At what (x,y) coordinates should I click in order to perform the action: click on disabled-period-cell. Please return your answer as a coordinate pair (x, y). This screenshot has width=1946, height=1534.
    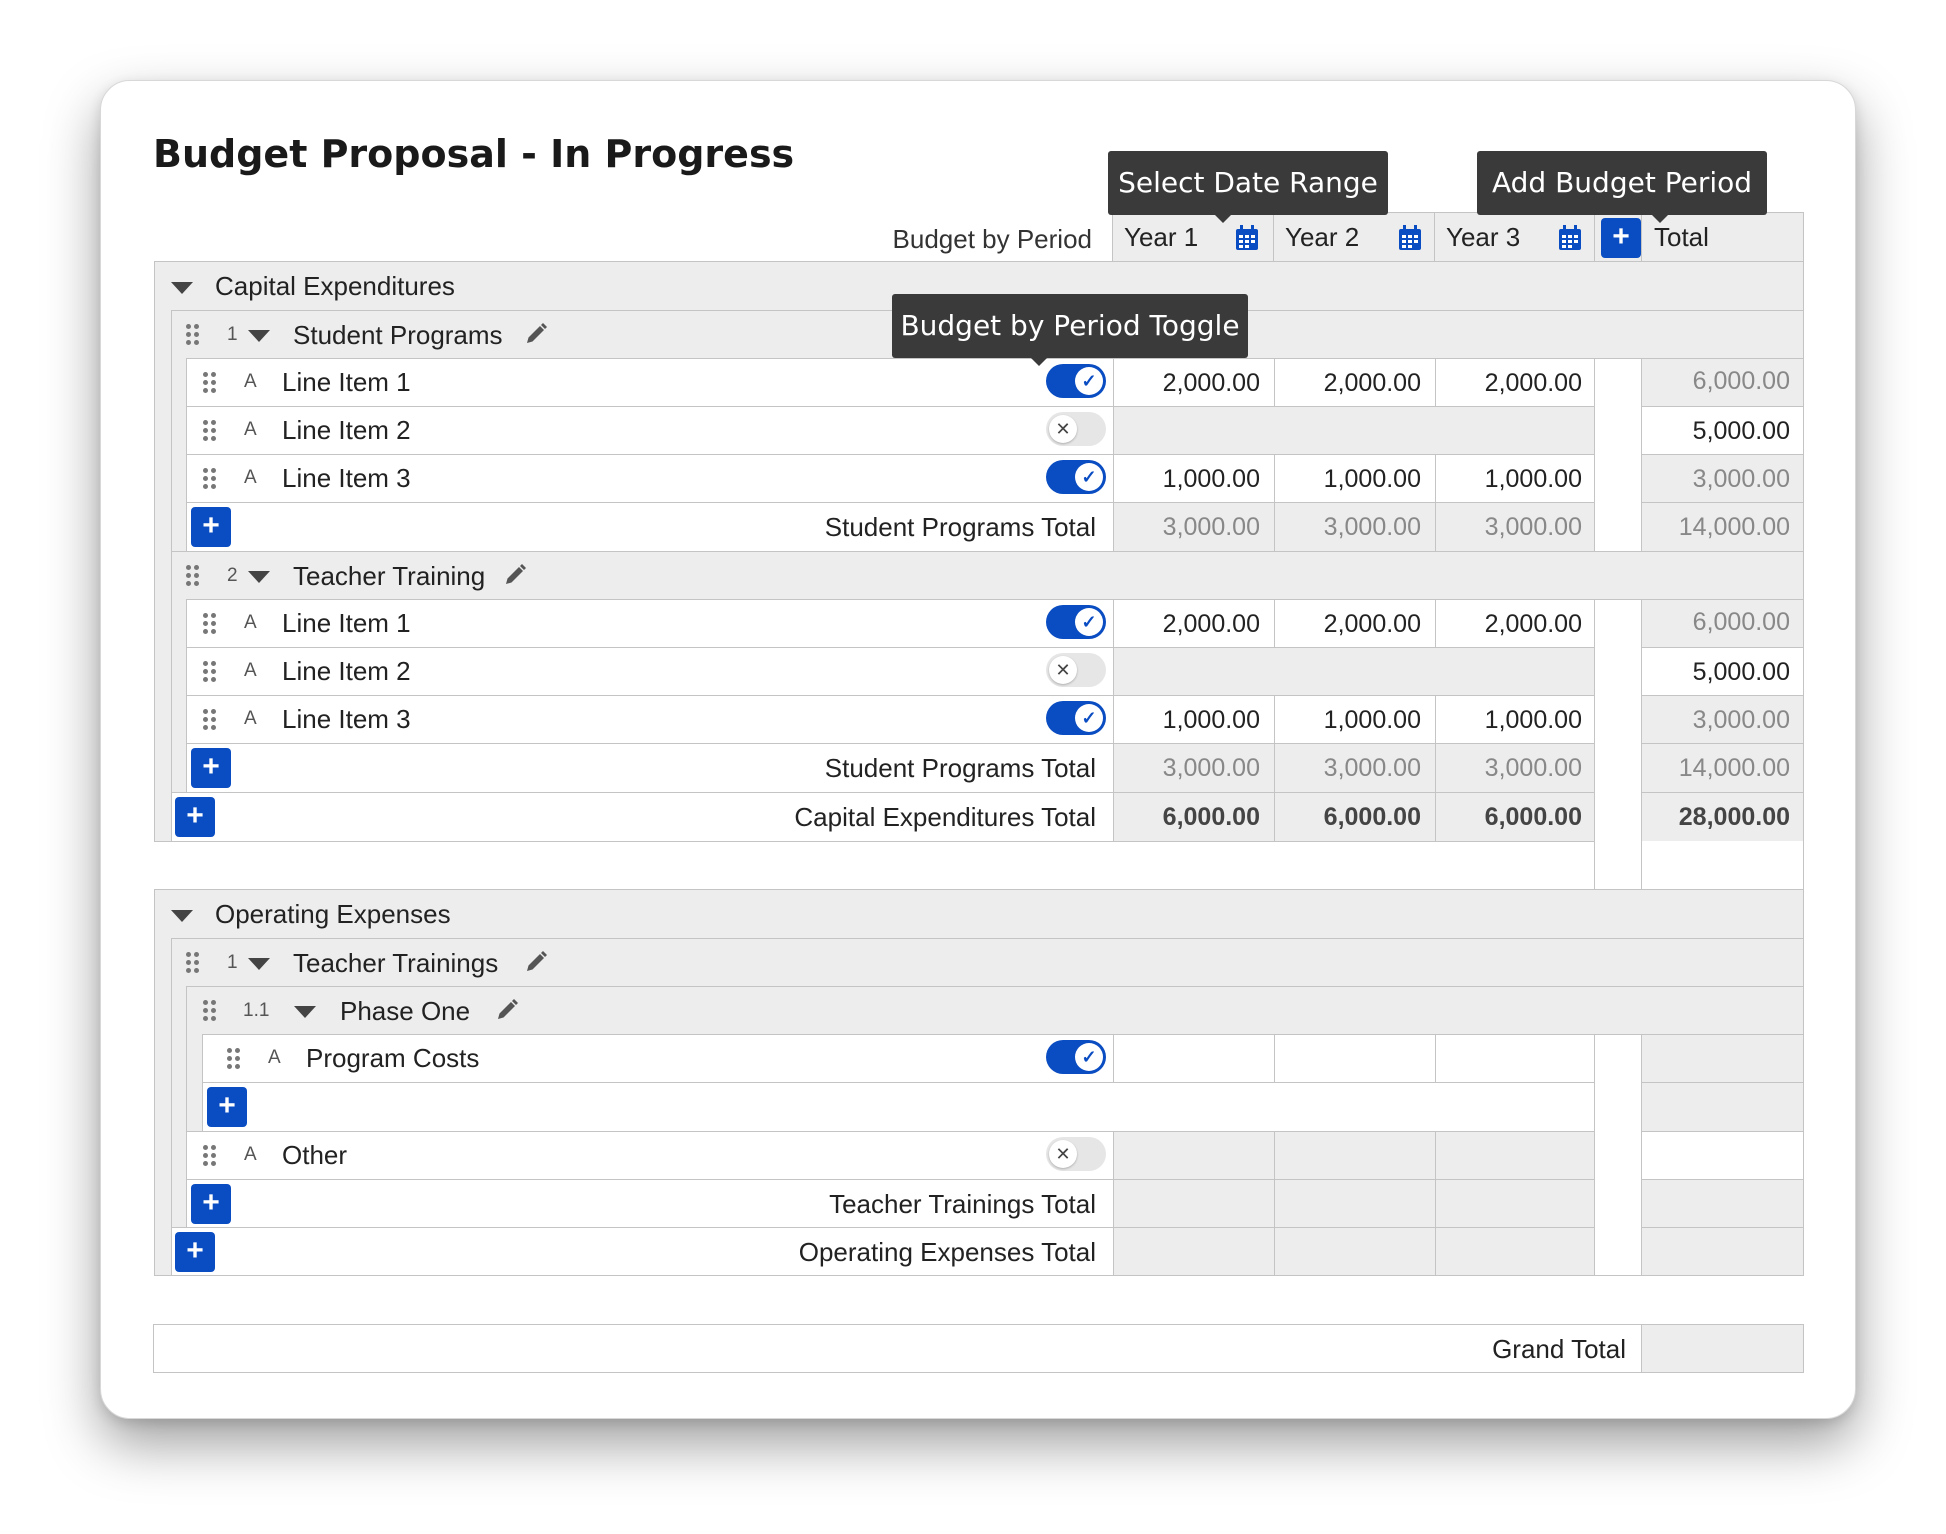
    Looking at the image, I should click on (1515, 1155).